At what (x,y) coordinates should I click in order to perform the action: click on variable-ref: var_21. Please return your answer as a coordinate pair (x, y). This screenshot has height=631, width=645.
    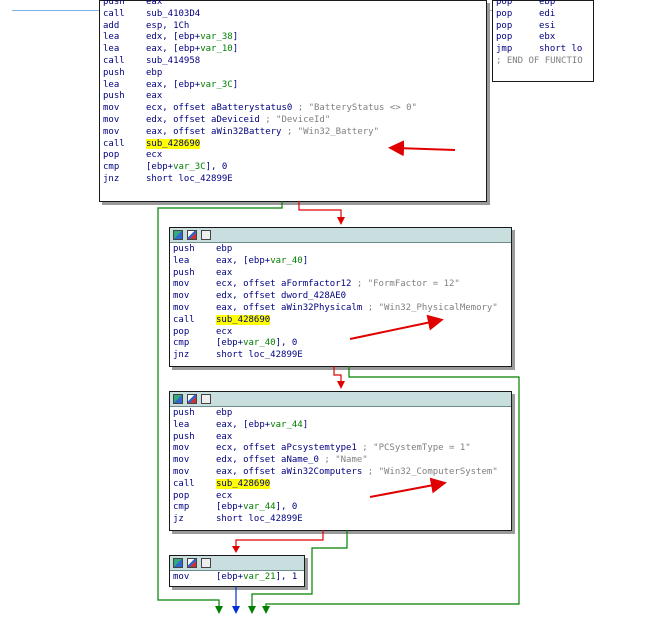
    Looking at the image, I should click on (259, 577).